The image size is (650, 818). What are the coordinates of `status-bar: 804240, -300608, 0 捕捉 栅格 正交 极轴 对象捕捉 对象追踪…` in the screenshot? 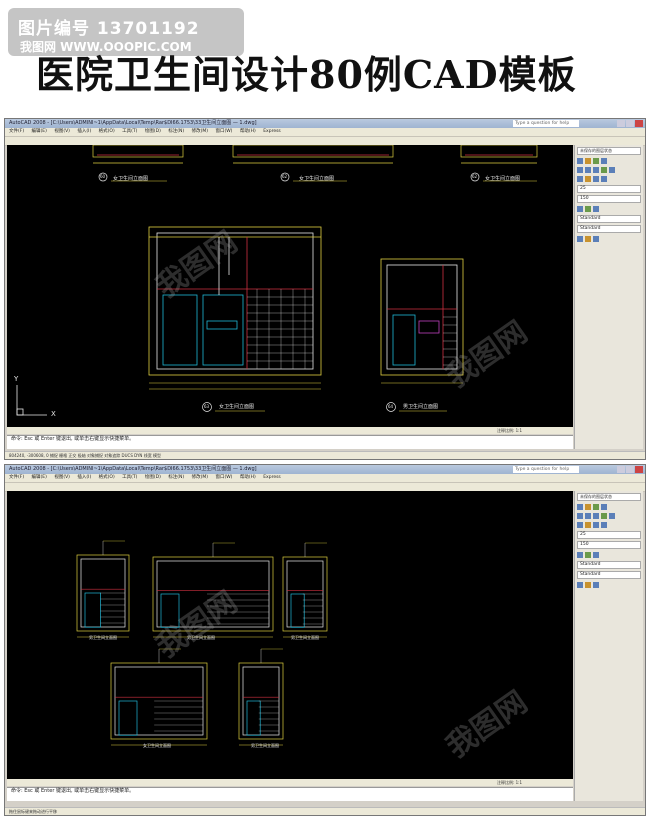 It's located at (325, 455).